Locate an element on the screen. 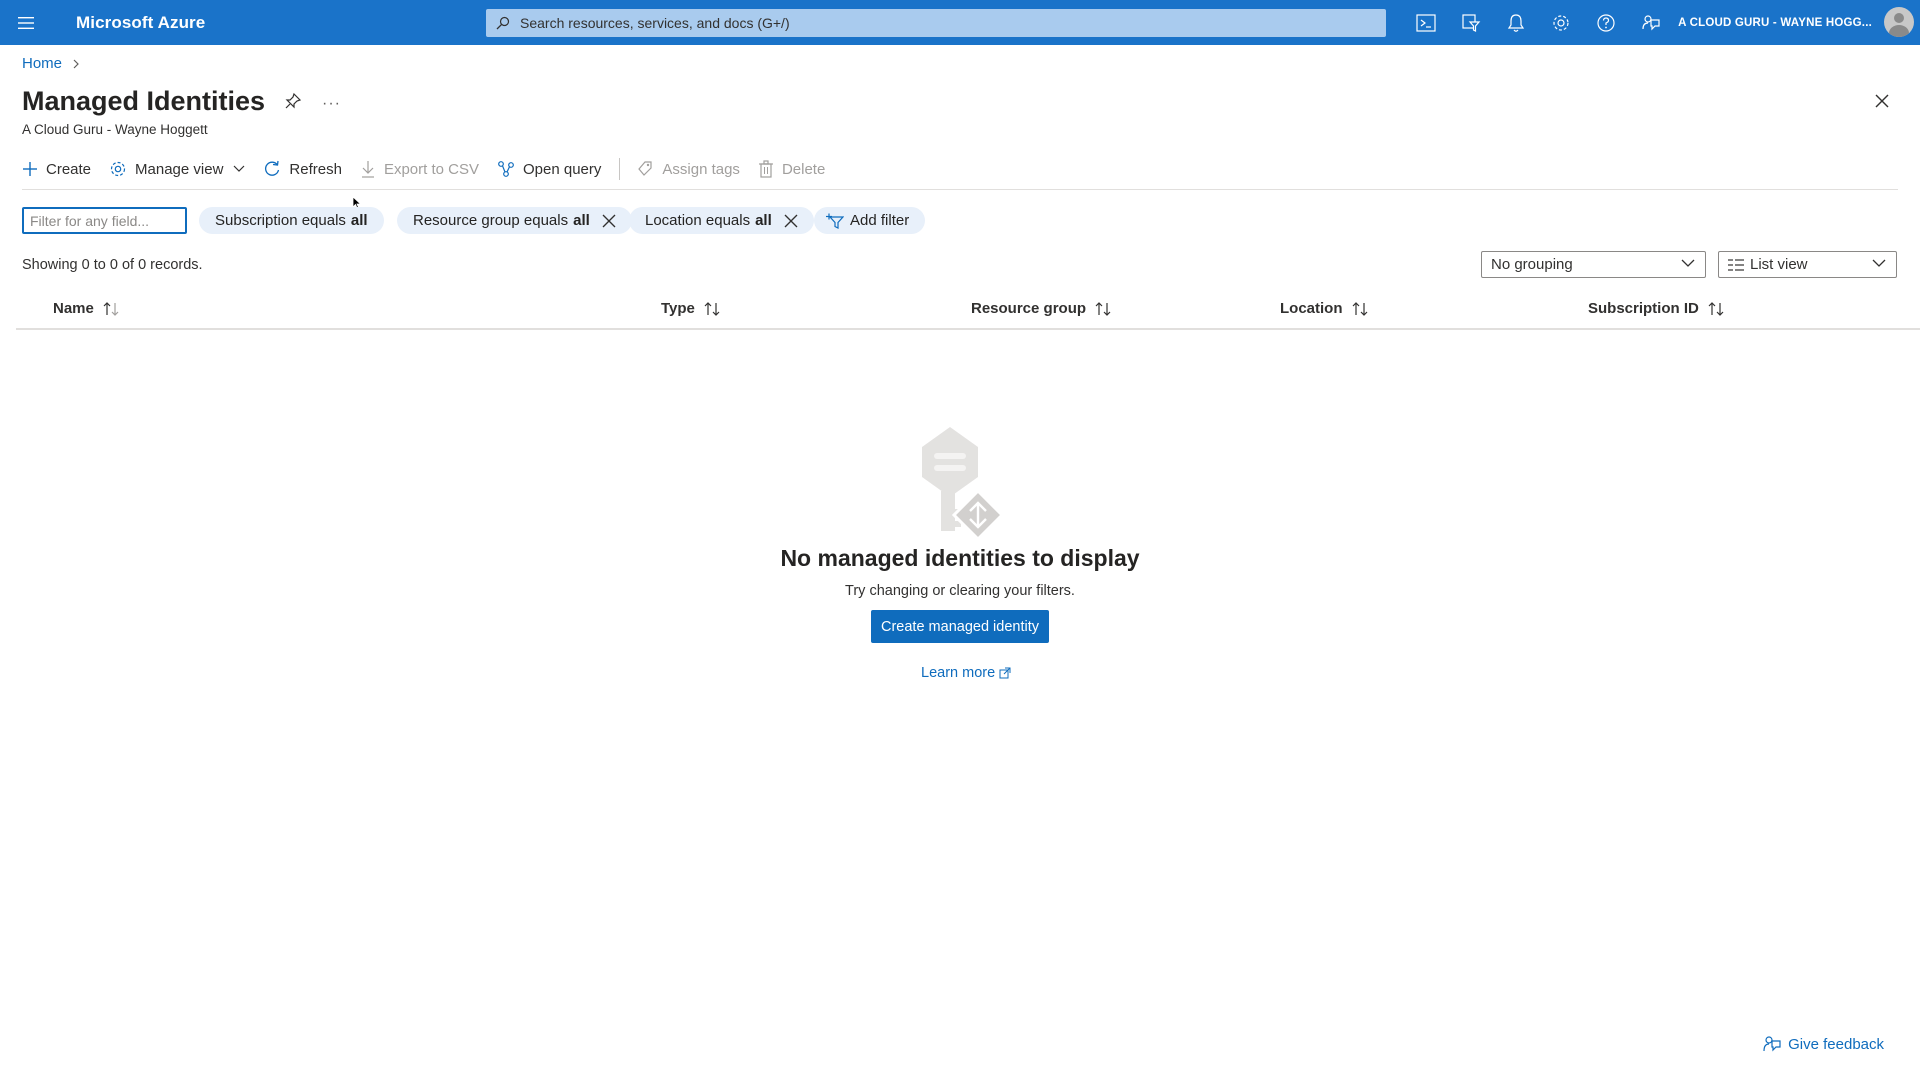  grouping-selected: No grouping is located at coordinates (1532, 264).